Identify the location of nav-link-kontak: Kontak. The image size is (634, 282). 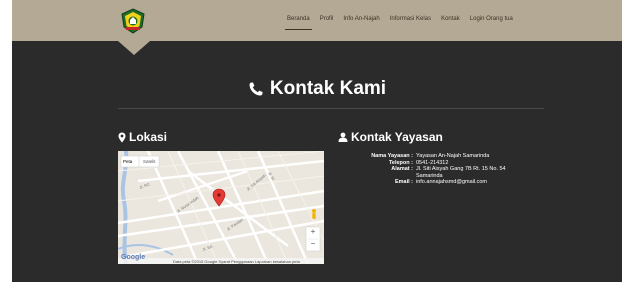
(450, 19).